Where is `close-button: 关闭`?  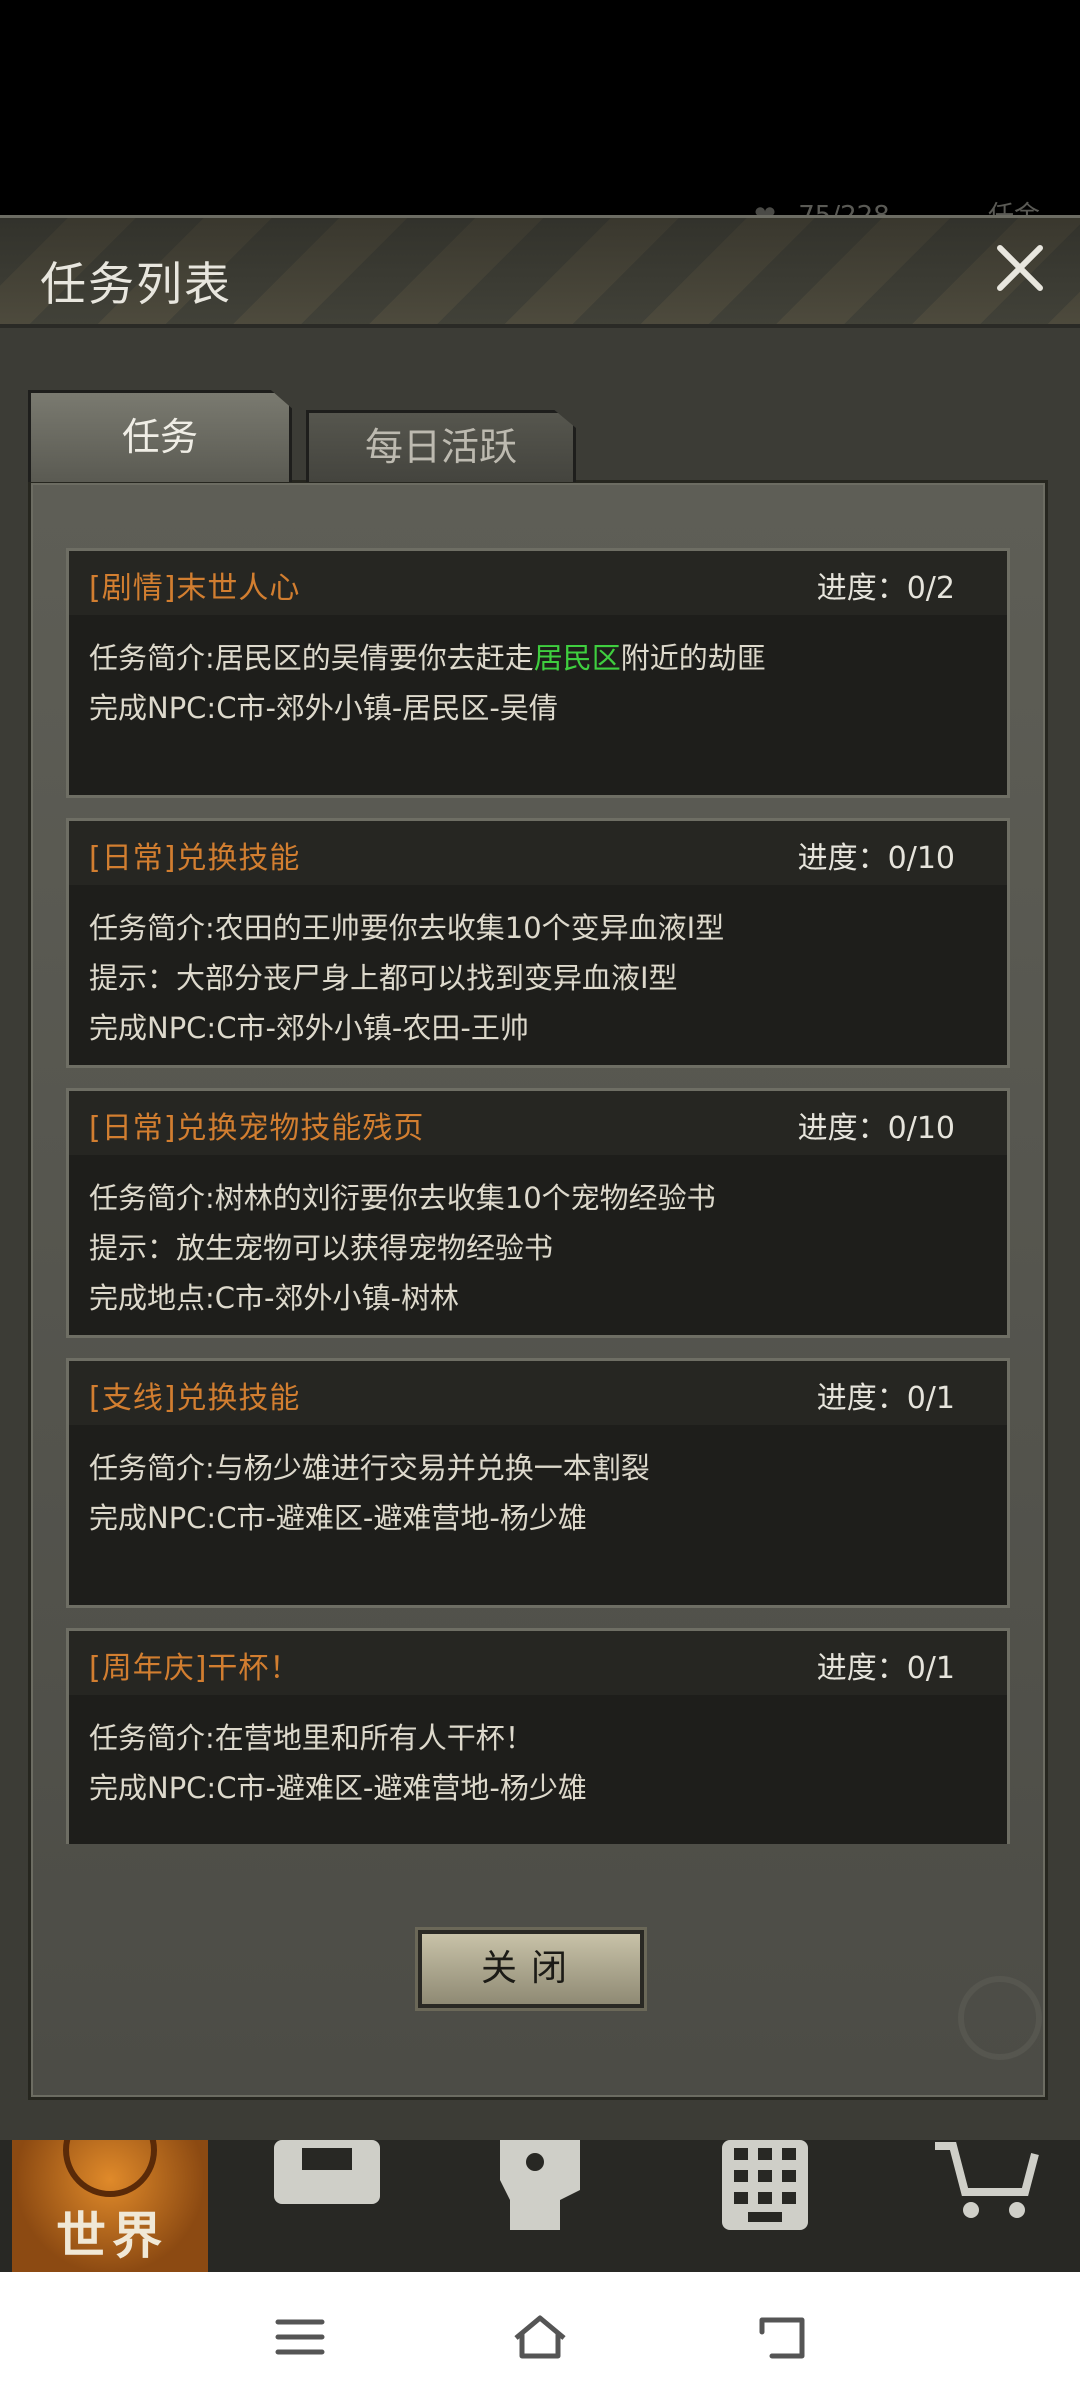 close-button: 关闭 is located at coordinates (531, 1969).